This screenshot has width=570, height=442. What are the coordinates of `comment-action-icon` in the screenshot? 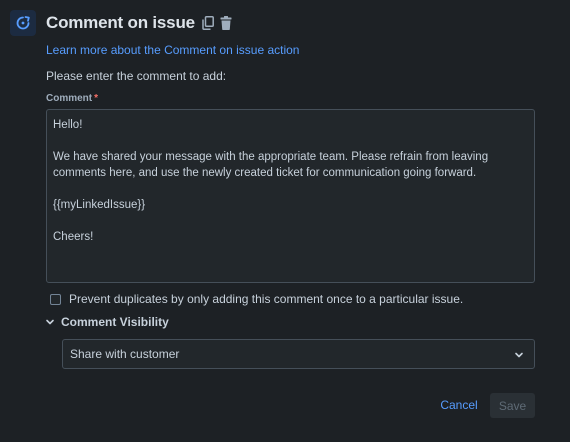 It's located at (23, 23).